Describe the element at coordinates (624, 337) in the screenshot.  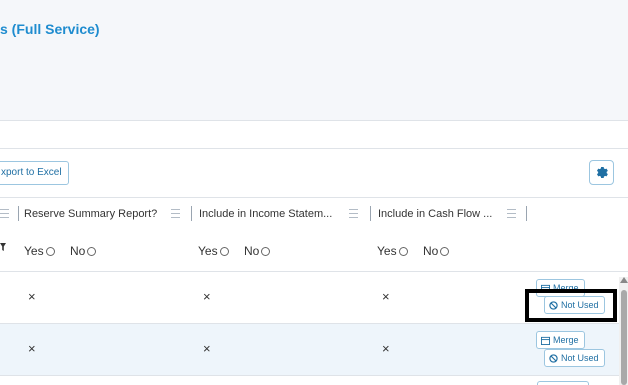
I see `scrollbar-thumb` at that location.